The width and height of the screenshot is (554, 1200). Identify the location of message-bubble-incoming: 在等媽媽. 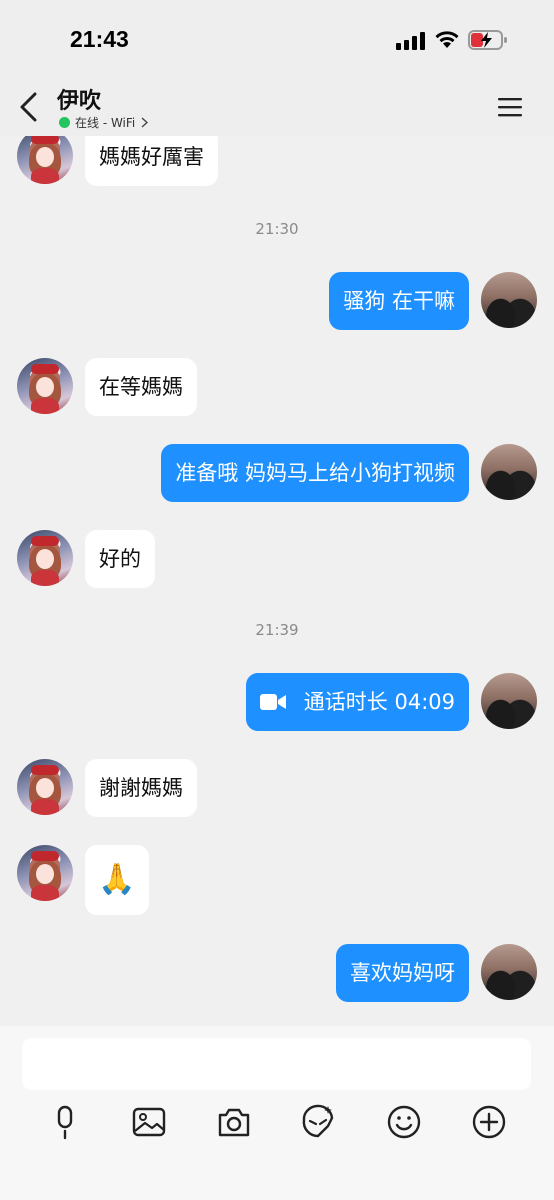
(141, 387).